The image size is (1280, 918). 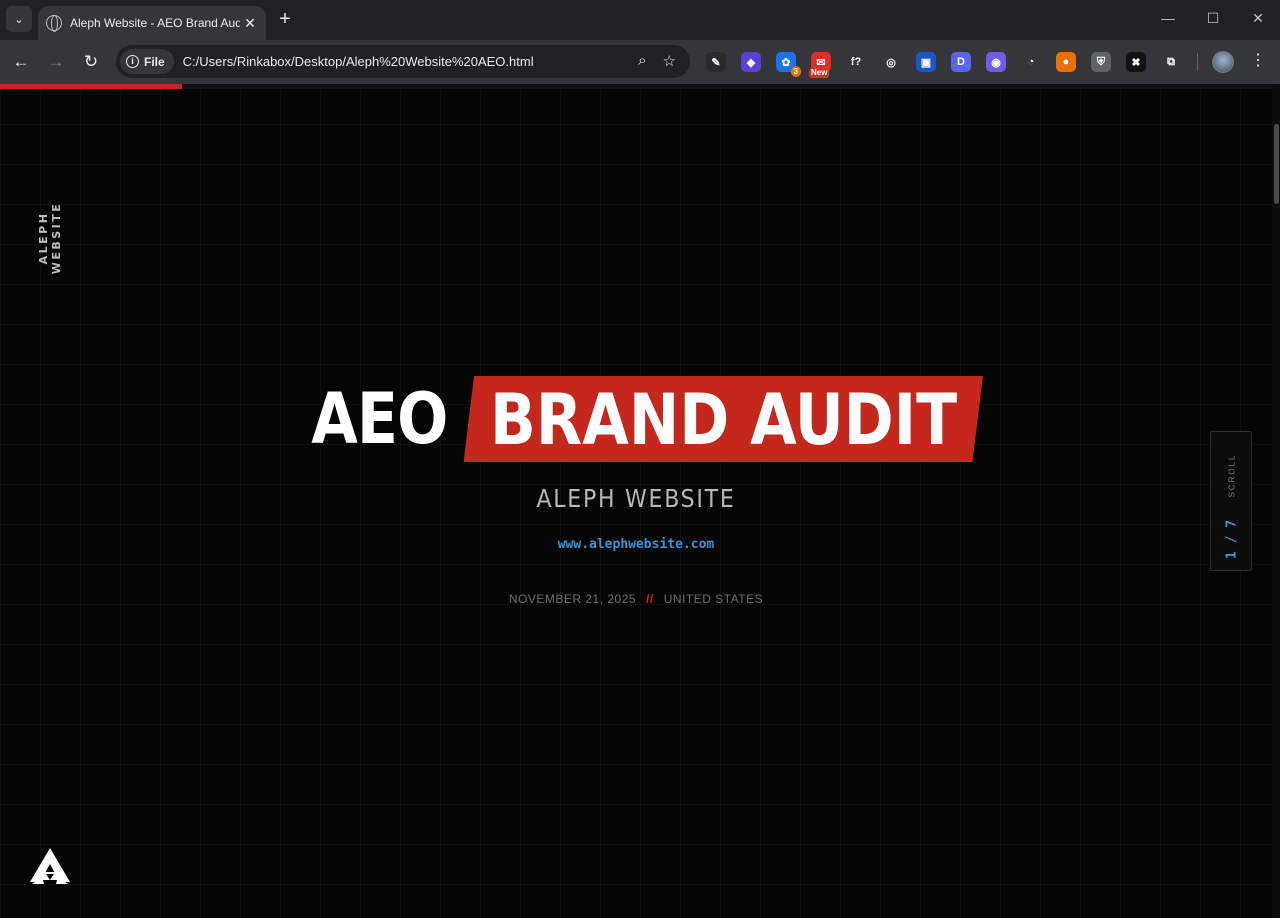 What do you see at coordinates (795, 71) in the screenshot?
I see `extension-badge: 3` at bounding box center [795, 71].